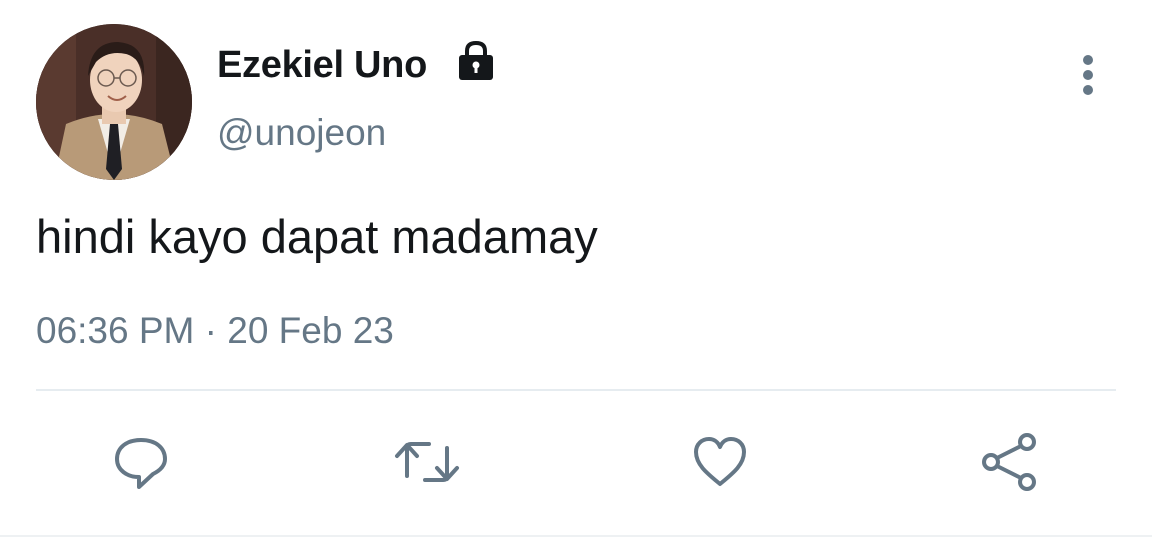 This screenshot has height=555, width=1152. Describe the element at coordinates (576, 390) in the screenshot. I see `divider` at that location.